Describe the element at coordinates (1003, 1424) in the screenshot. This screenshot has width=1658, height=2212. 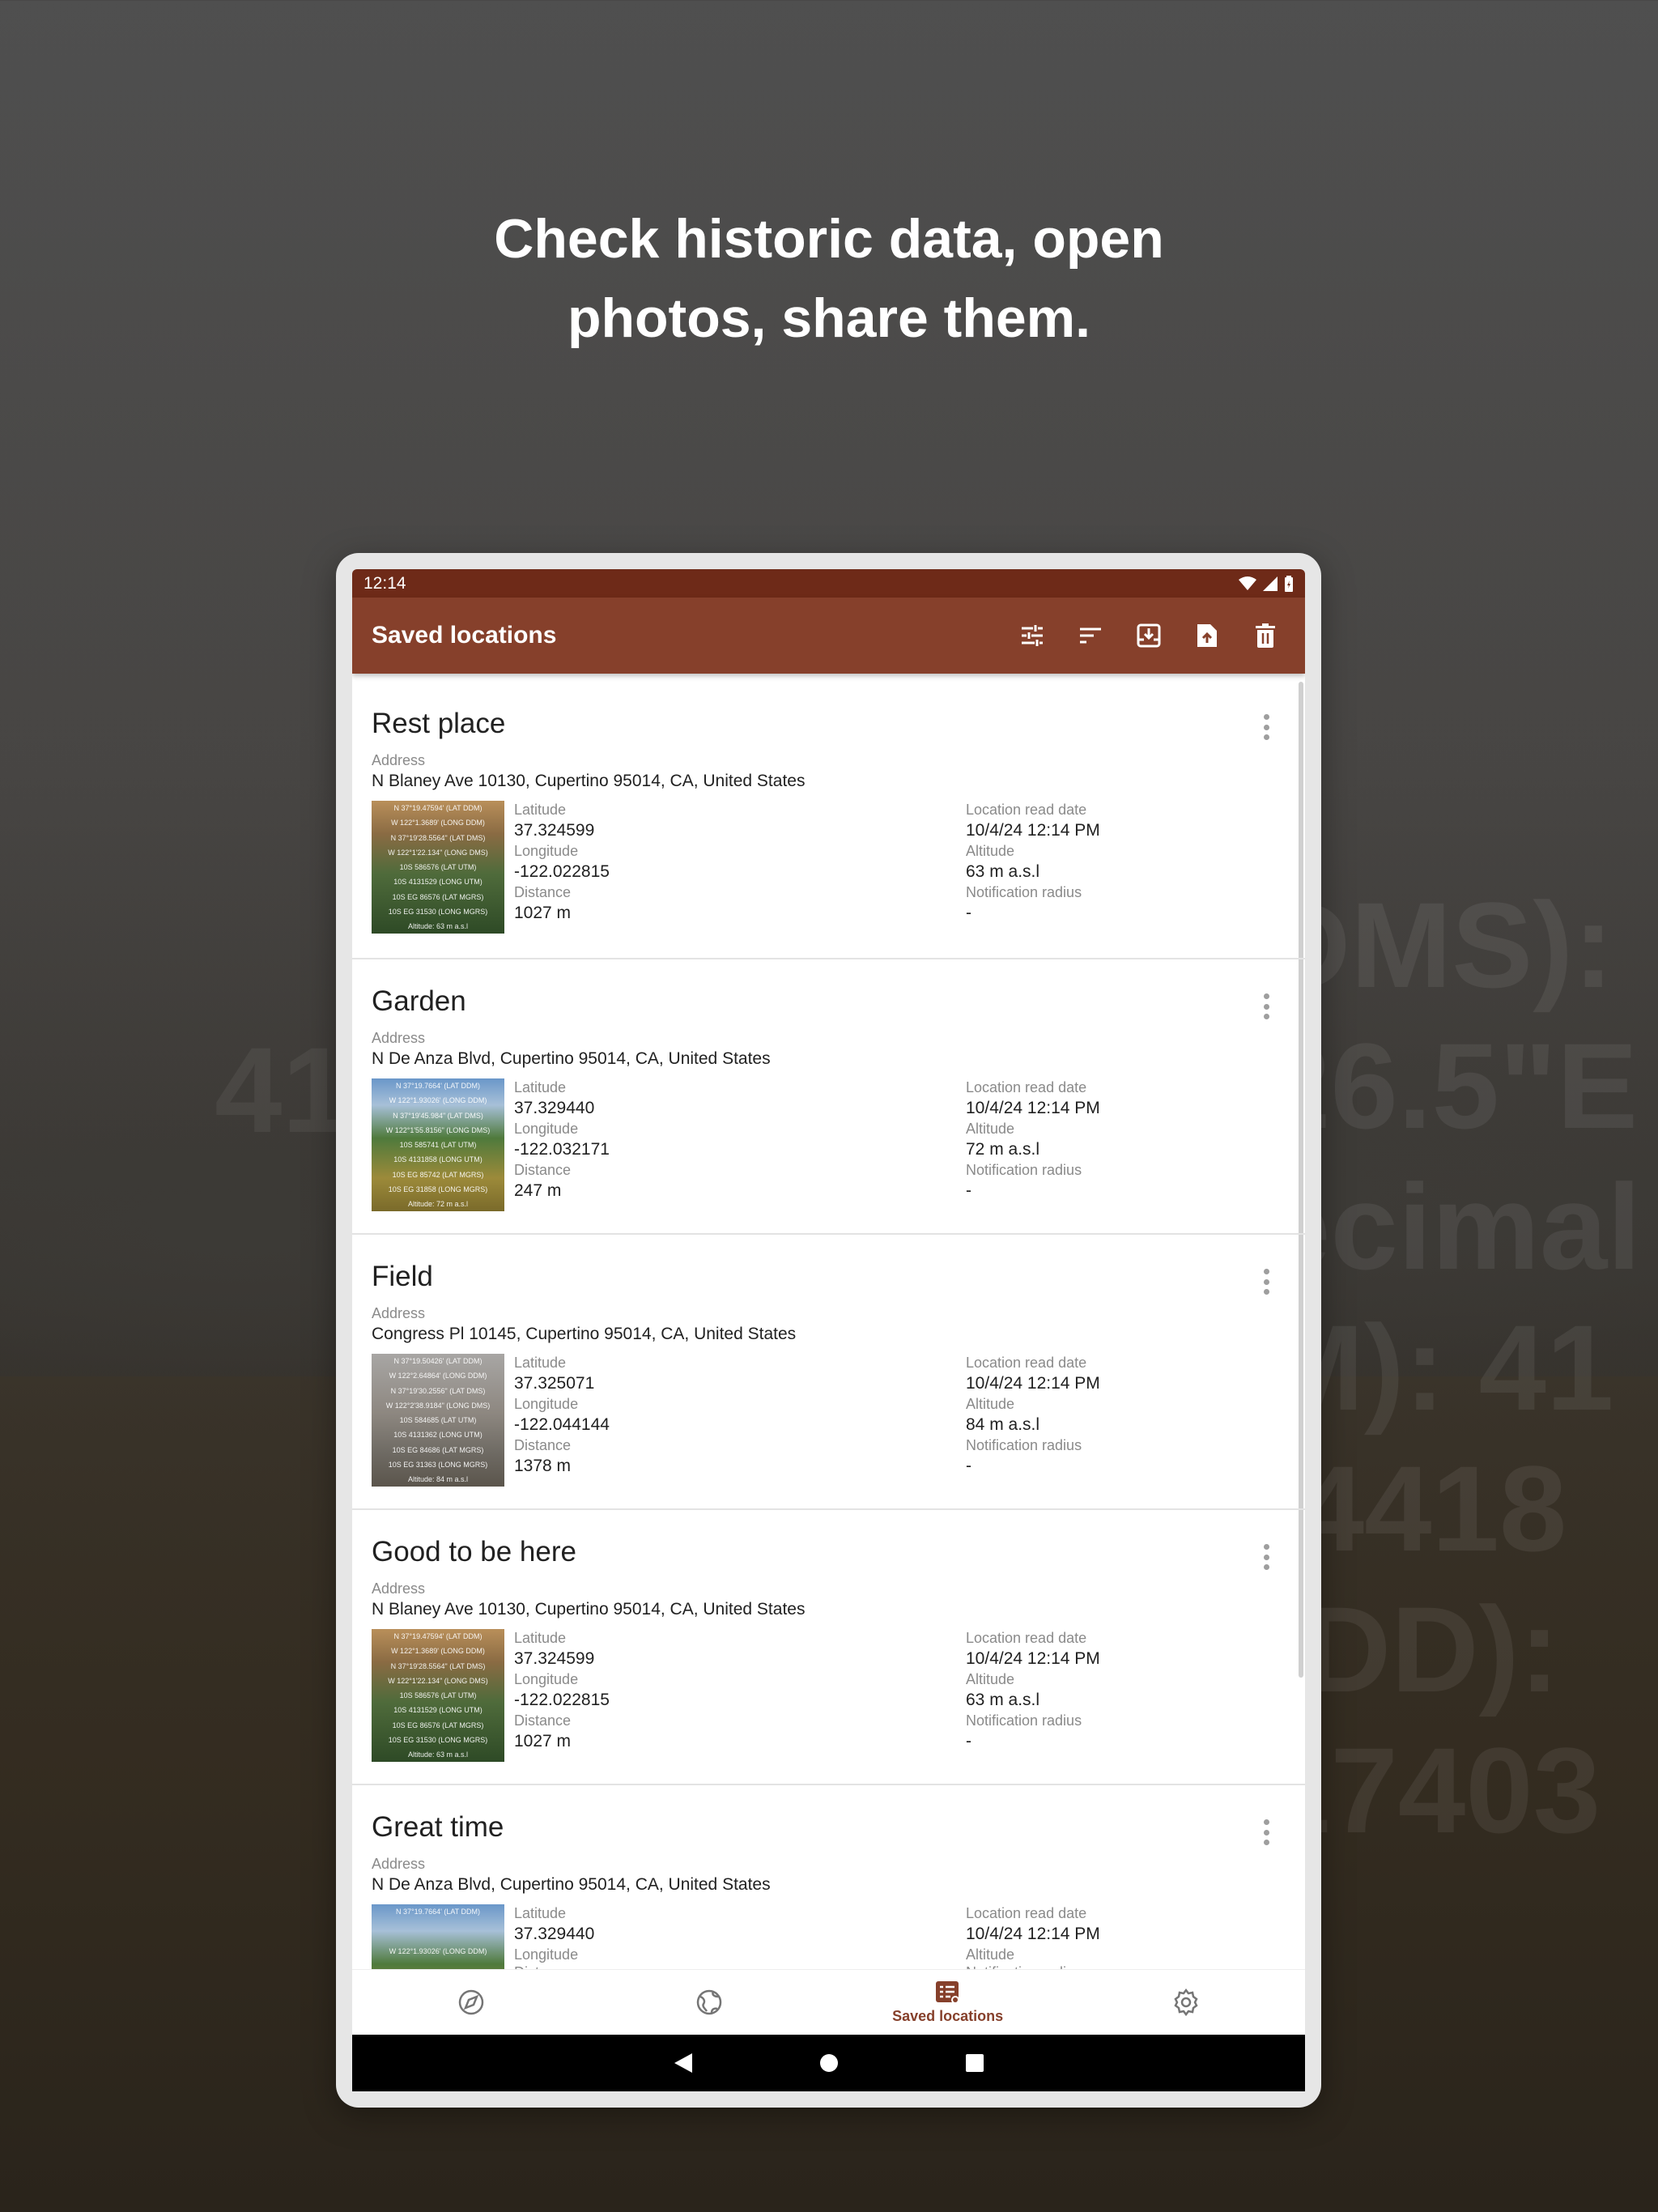
I see `altitude-value: 84 m a.s.l` at that location.